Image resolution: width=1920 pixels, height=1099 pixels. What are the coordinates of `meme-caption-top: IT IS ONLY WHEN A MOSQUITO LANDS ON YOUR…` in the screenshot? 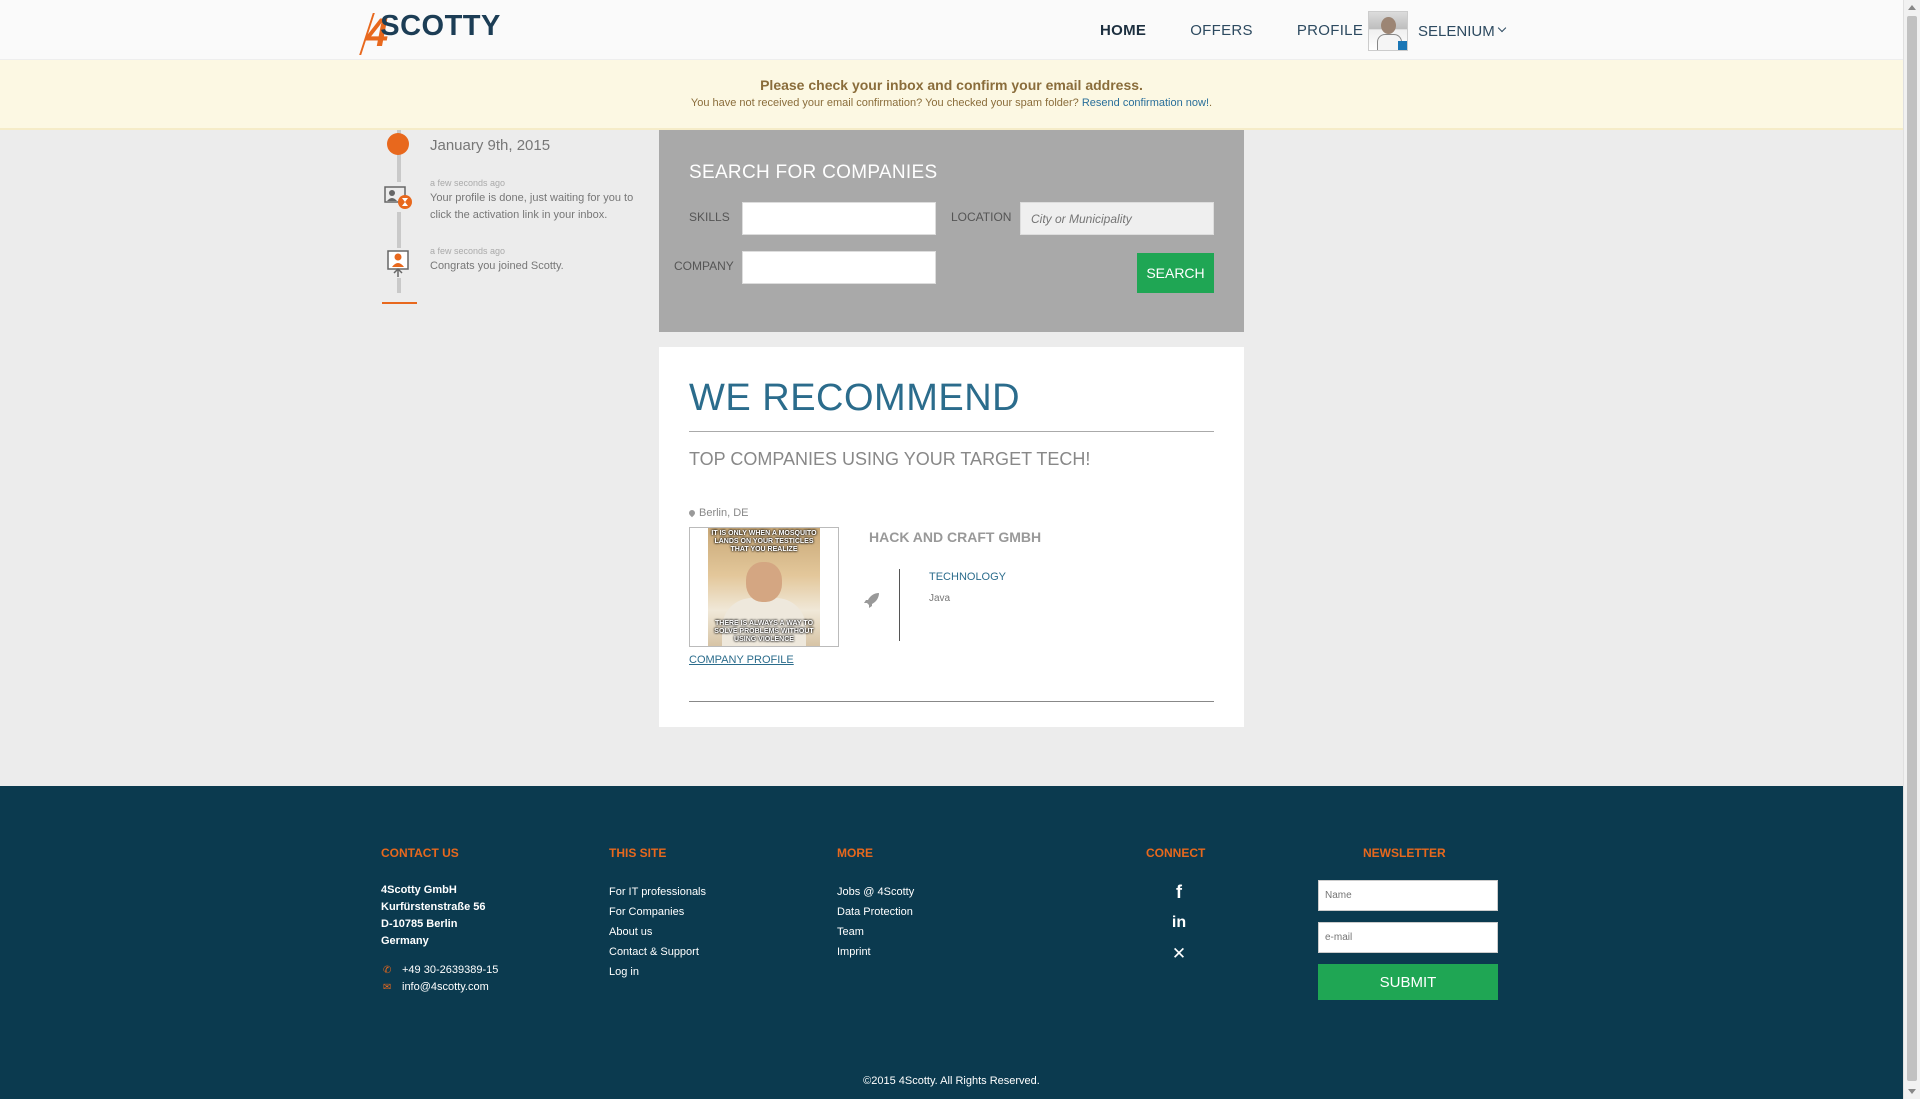 It's located at (764, 541).